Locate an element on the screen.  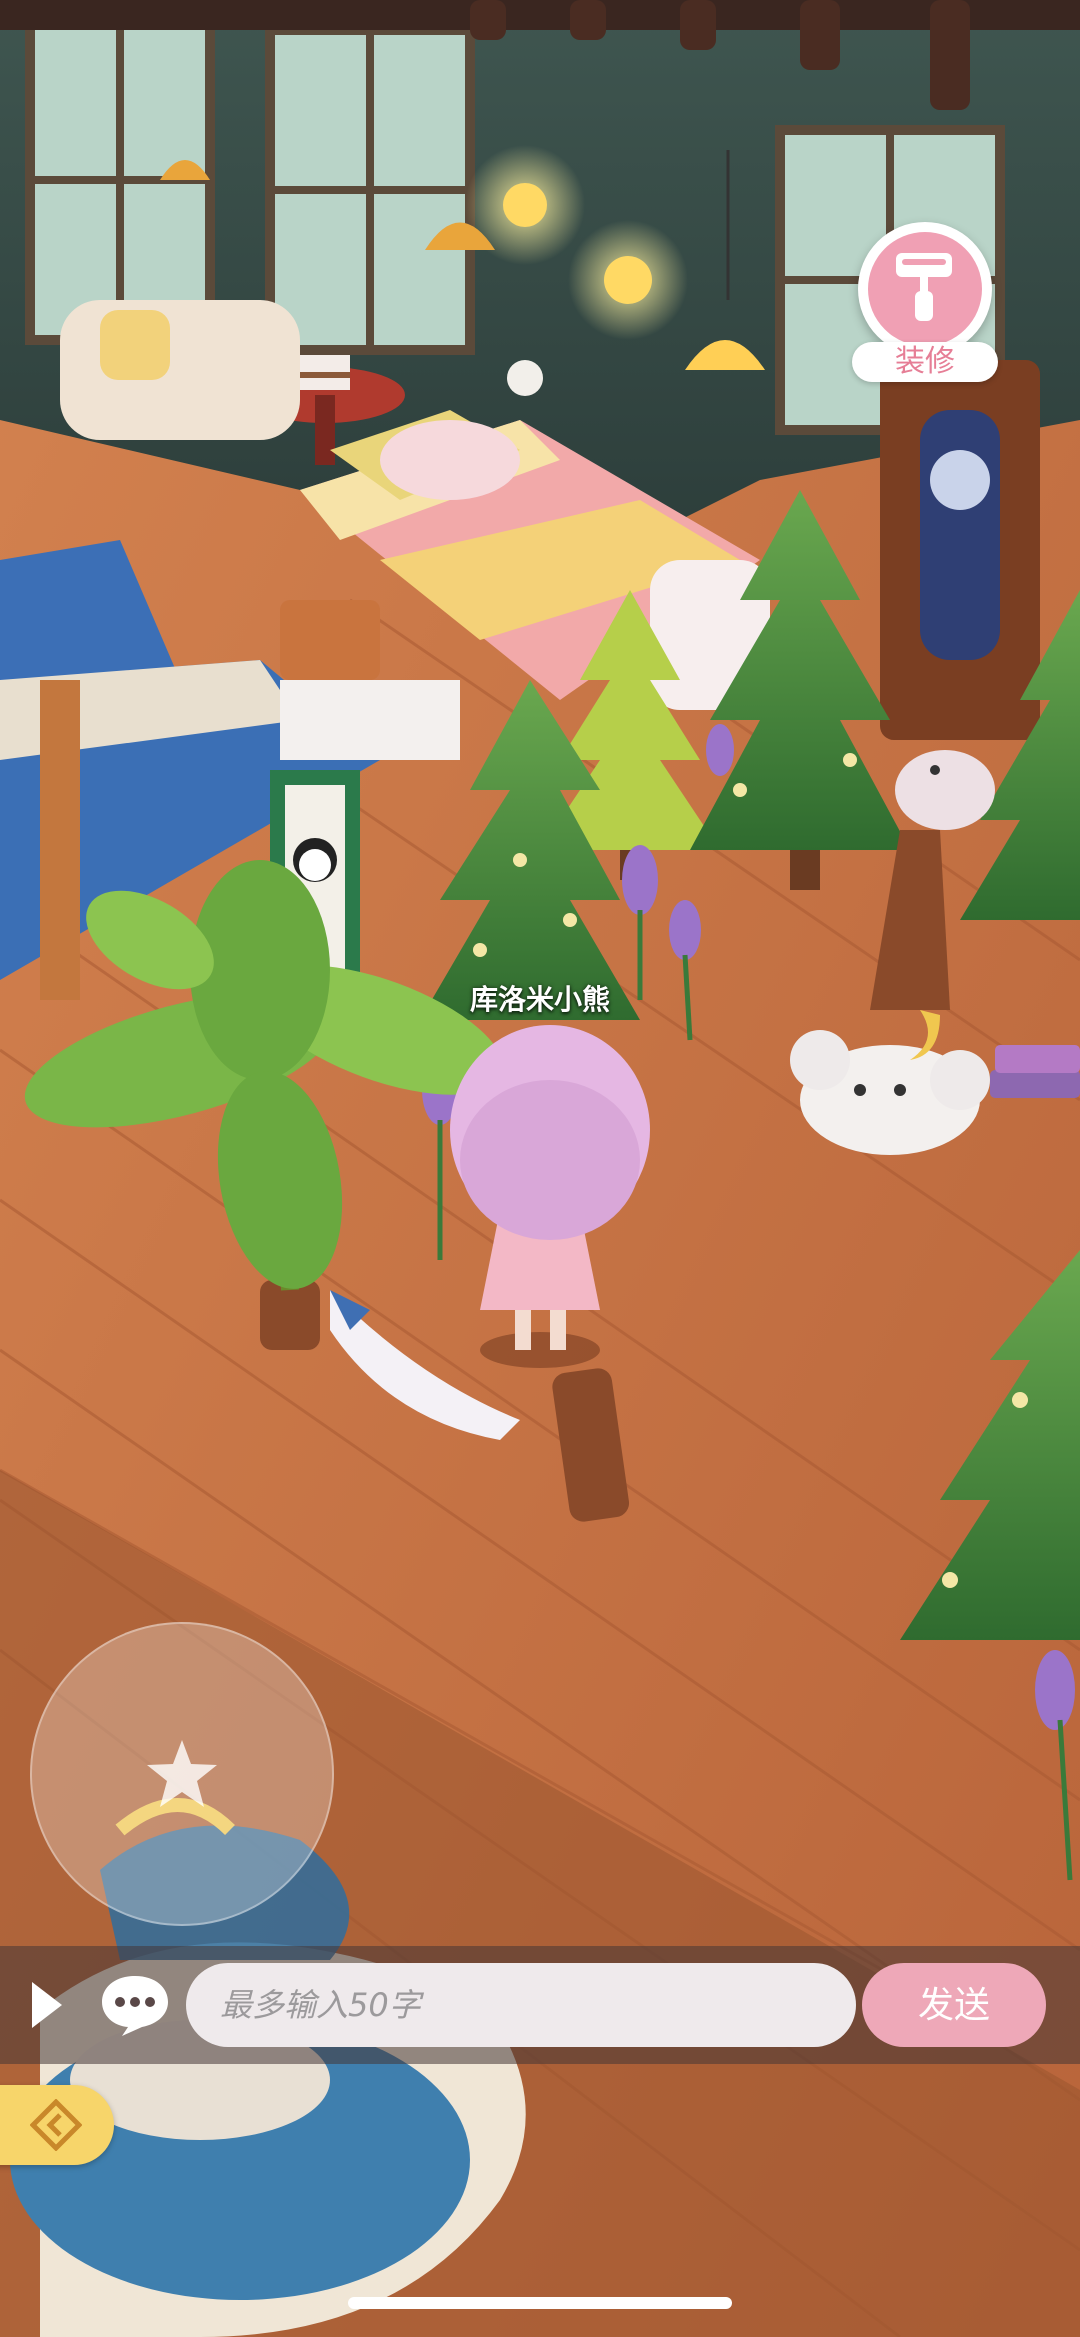
diamond-arrow-icon is located at coordinates (56, 2126).